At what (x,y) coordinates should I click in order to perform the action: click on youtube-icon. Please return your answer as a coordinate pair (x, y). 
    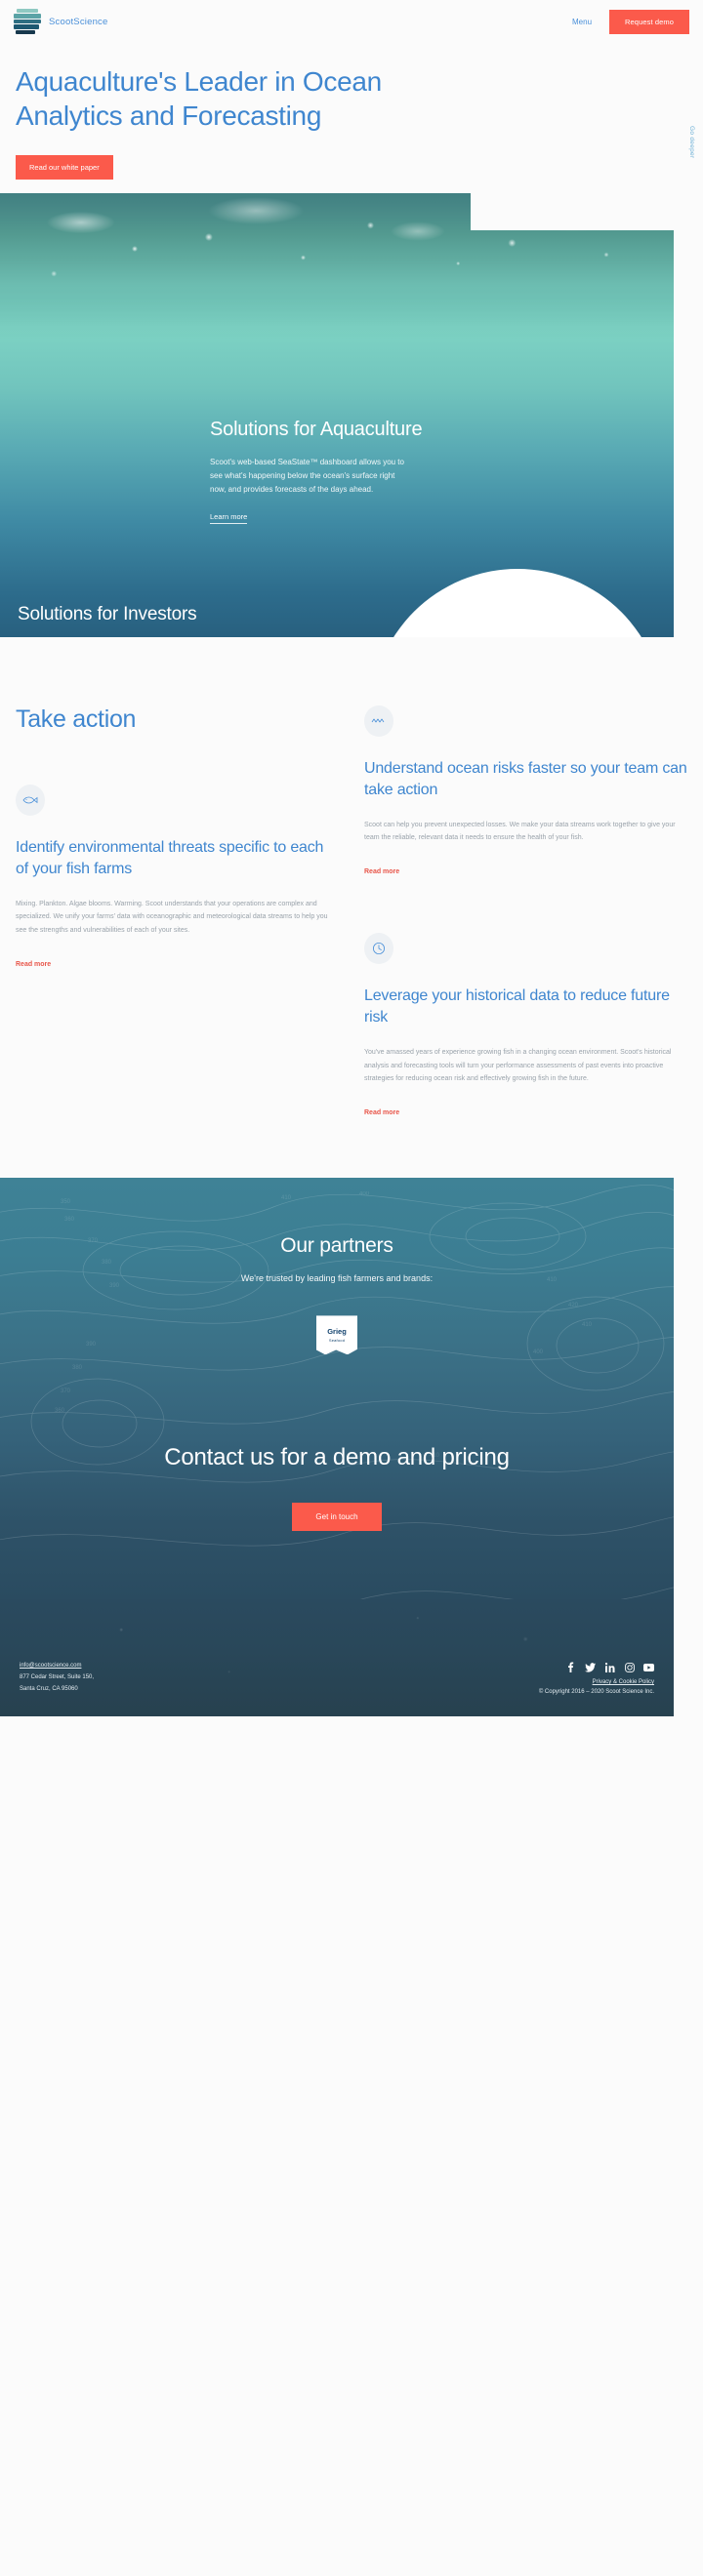
    Looking at the image, I should click on (649, 1667).